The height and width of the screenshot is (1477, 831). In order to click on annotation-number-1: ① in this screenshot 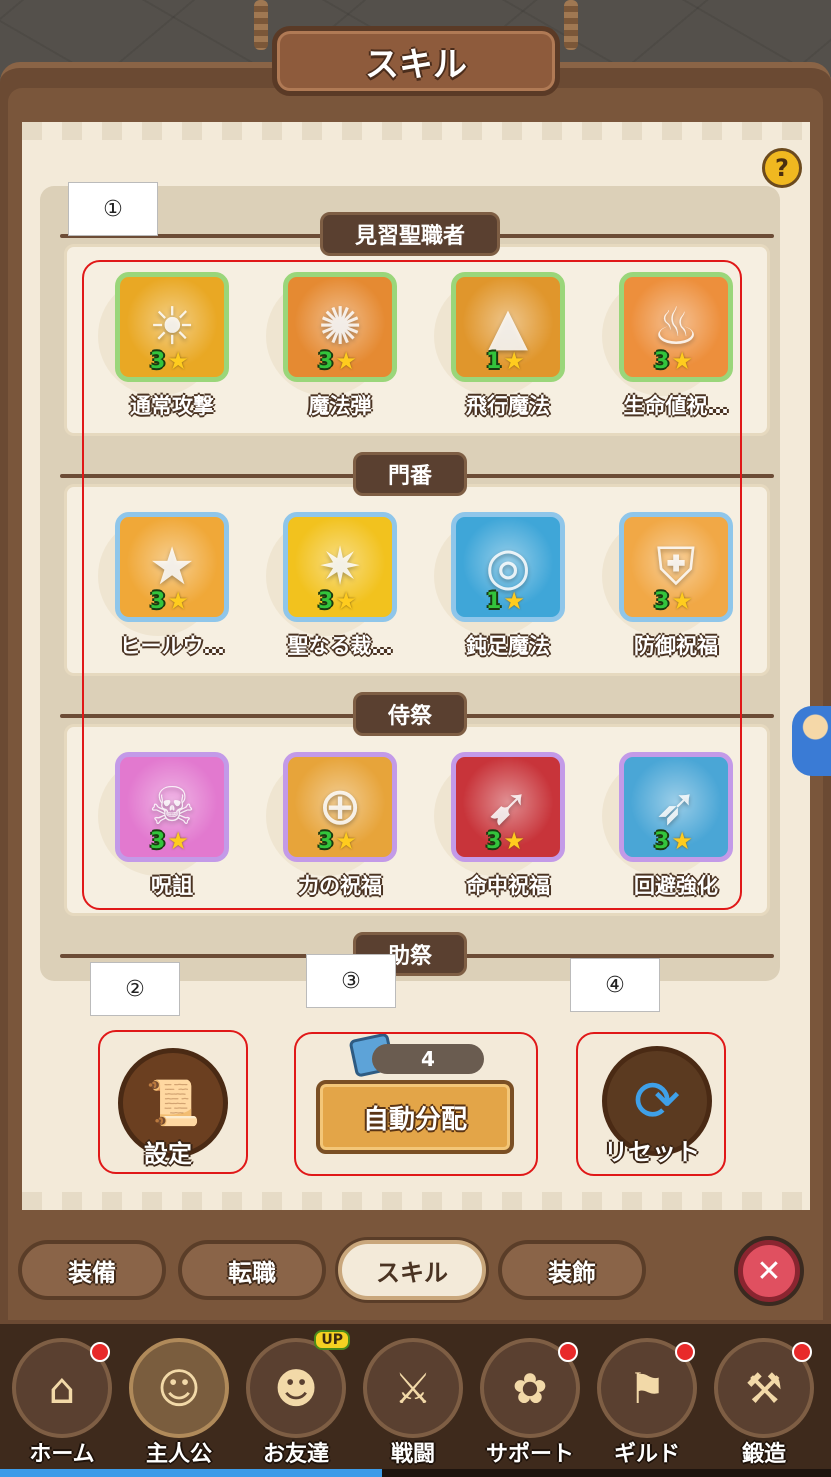, I will do `click(113, 209)`.